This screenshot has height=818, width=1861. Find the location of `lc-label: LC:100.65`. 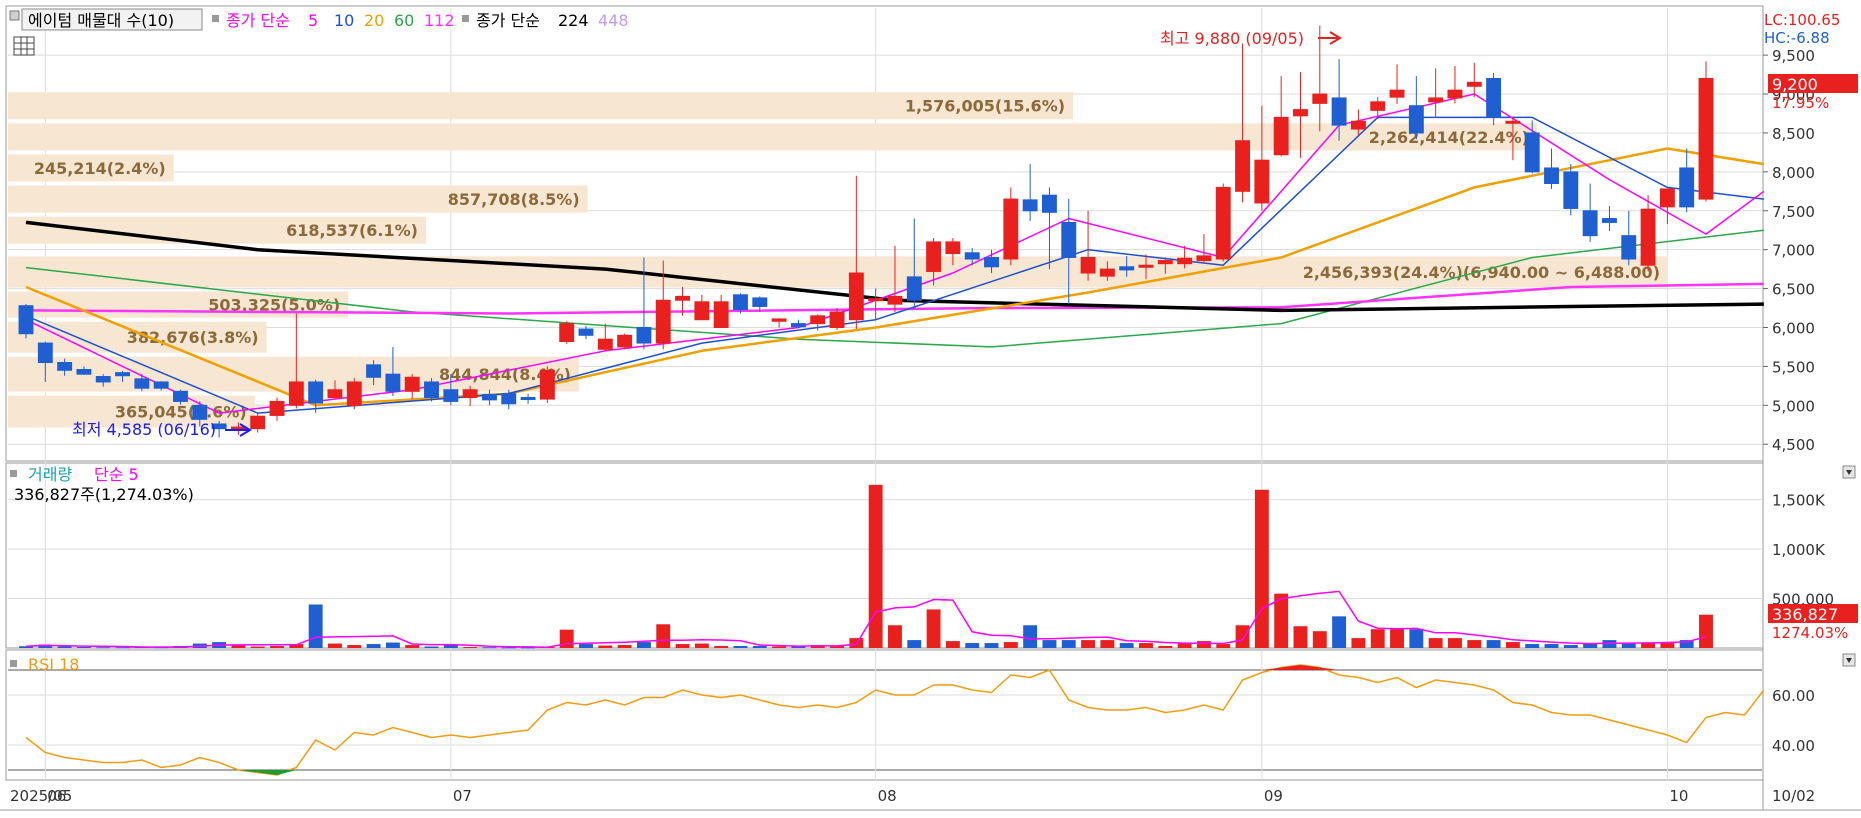

lc-label: LC:100.65 is located at coordinates (1802, 20).